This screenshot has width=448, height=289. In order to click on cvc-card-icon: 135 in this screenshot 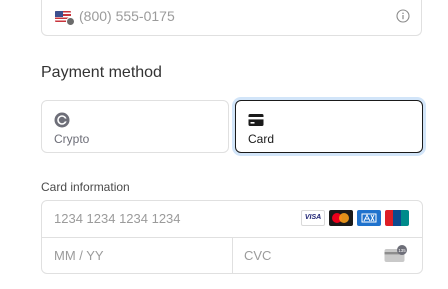, I will do `click(395, 253)`.